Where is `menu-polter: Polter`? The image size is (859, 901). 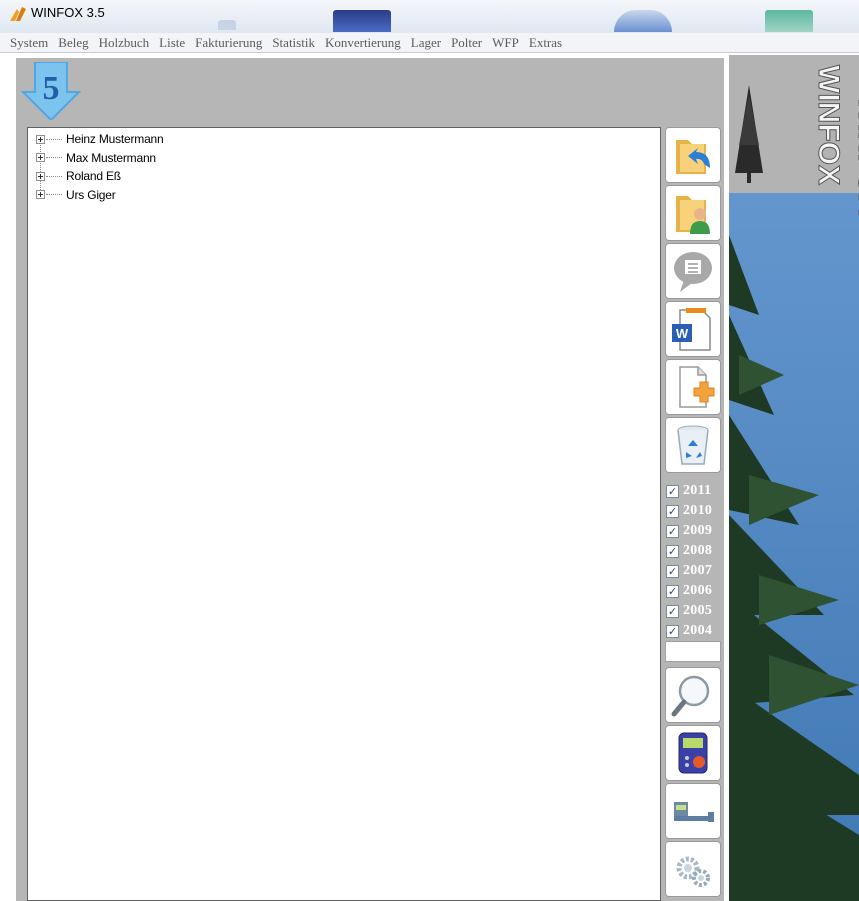 menu-polter: Polter is located at coordinates (467, 43).